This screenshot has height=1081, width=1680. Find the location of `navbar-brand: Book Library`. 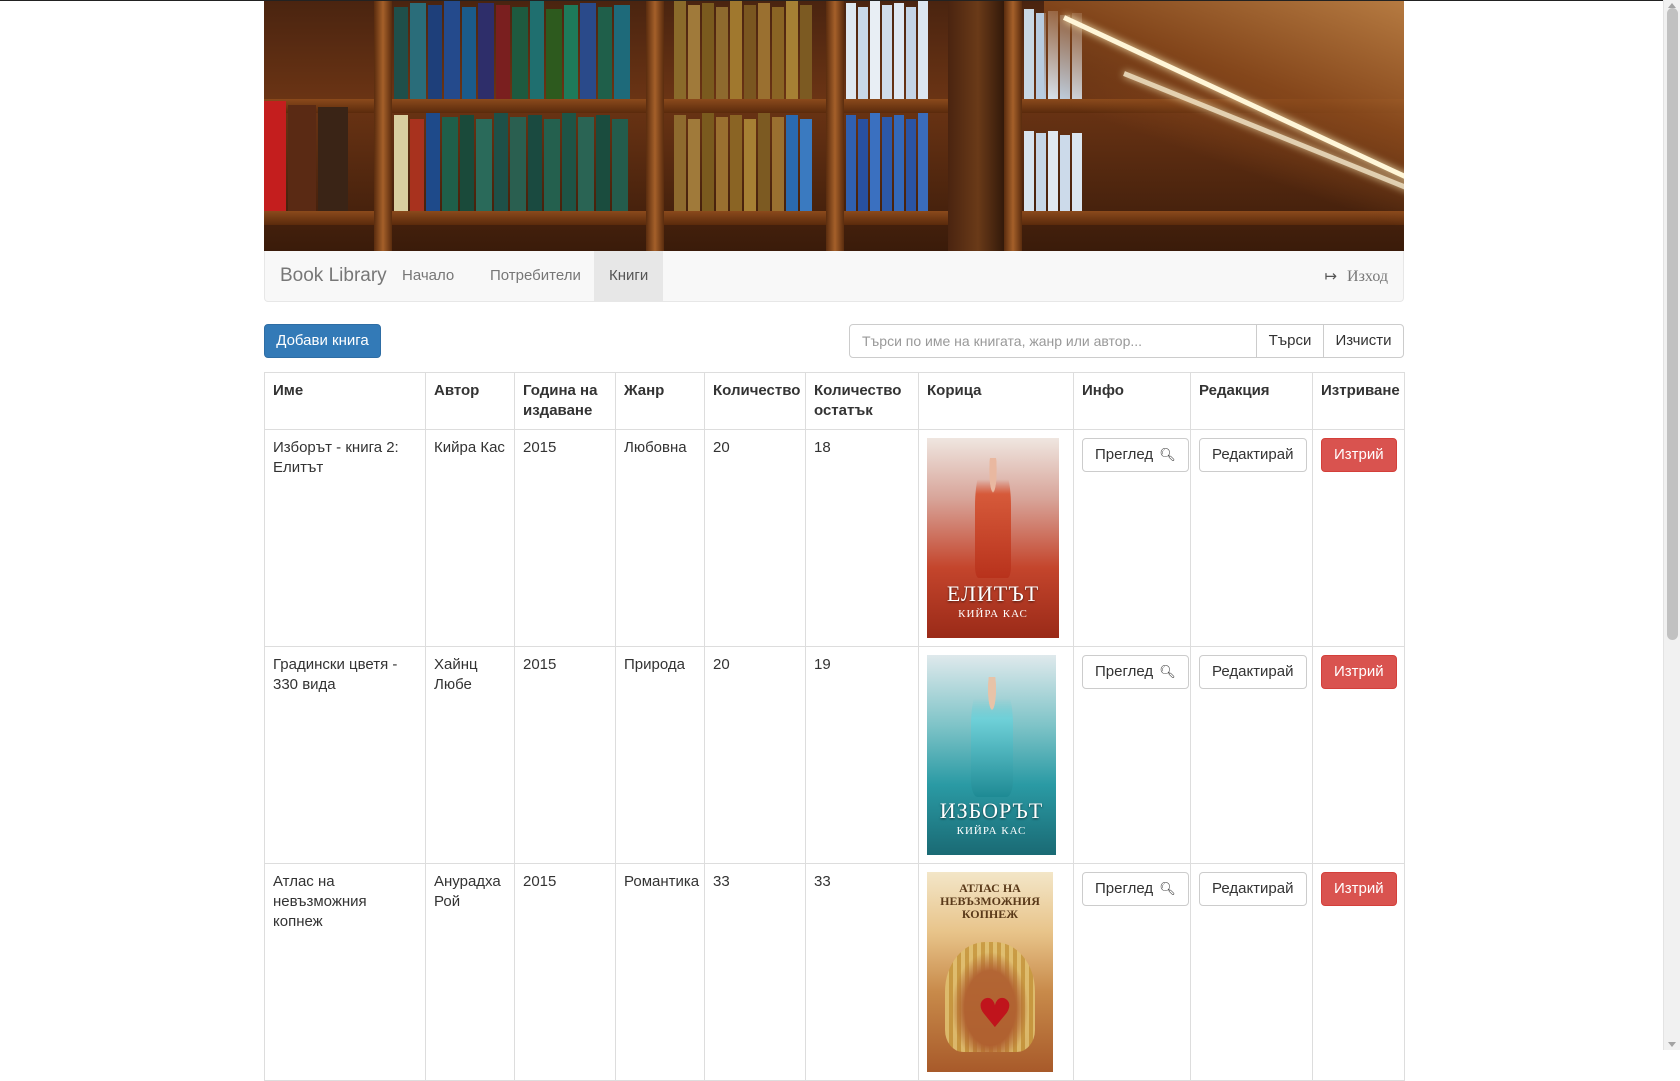

navbar-brand: Book Library is located at coordinates (333, 276).